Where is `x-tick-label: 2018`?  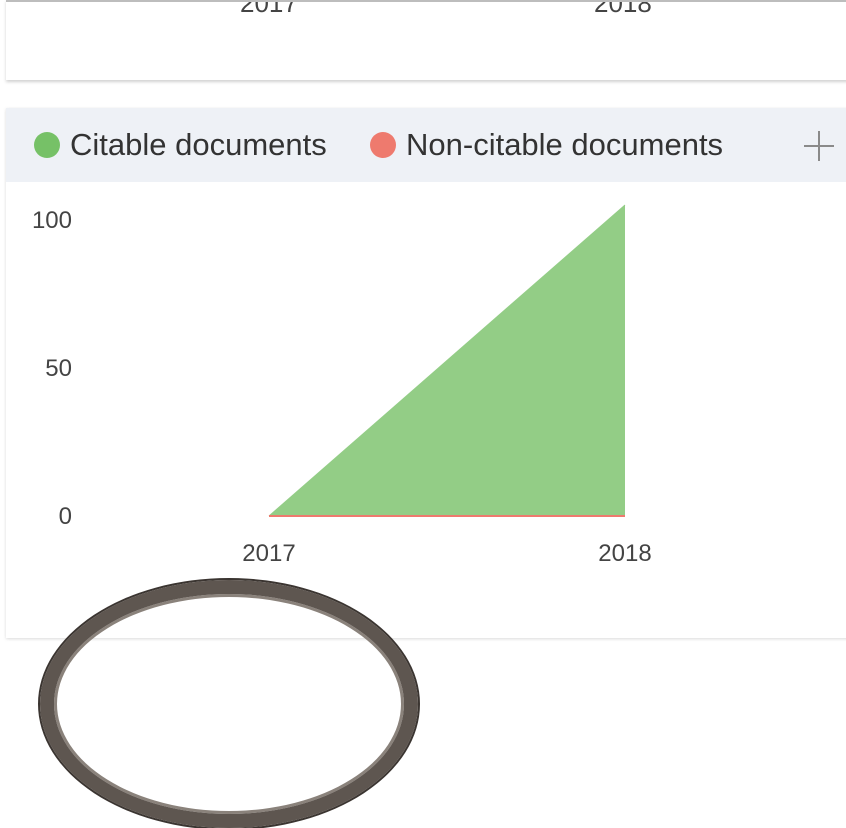 x-tick-label: 2018 is located at coordinates (624, 553).